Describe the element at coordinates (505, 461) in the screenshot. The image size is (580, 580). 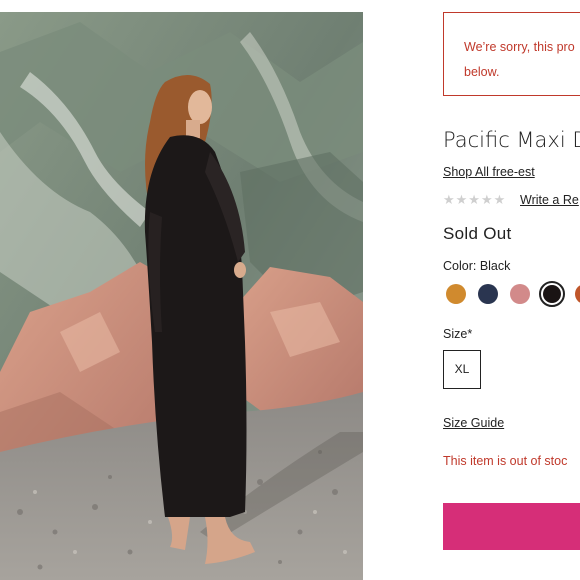
I see `out-of-stock-message: This item is out of stoc` at that location.